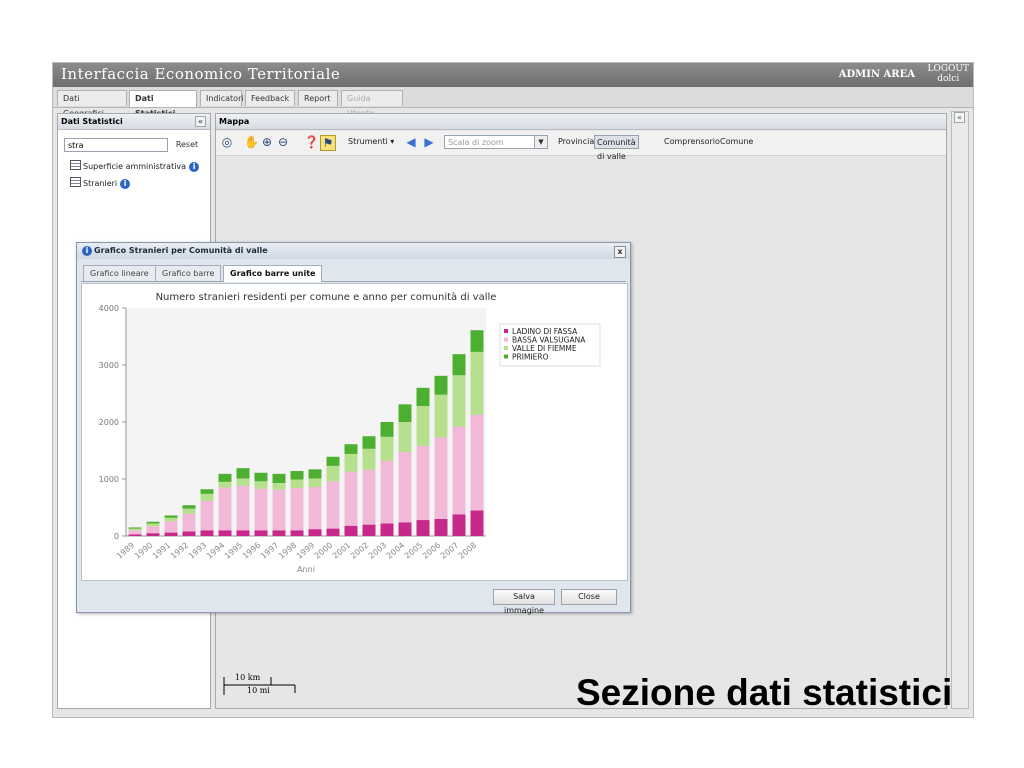 This screenshot has width=1024, height=768. I want to click on x-tick-label: 2002, so click(359, 551).